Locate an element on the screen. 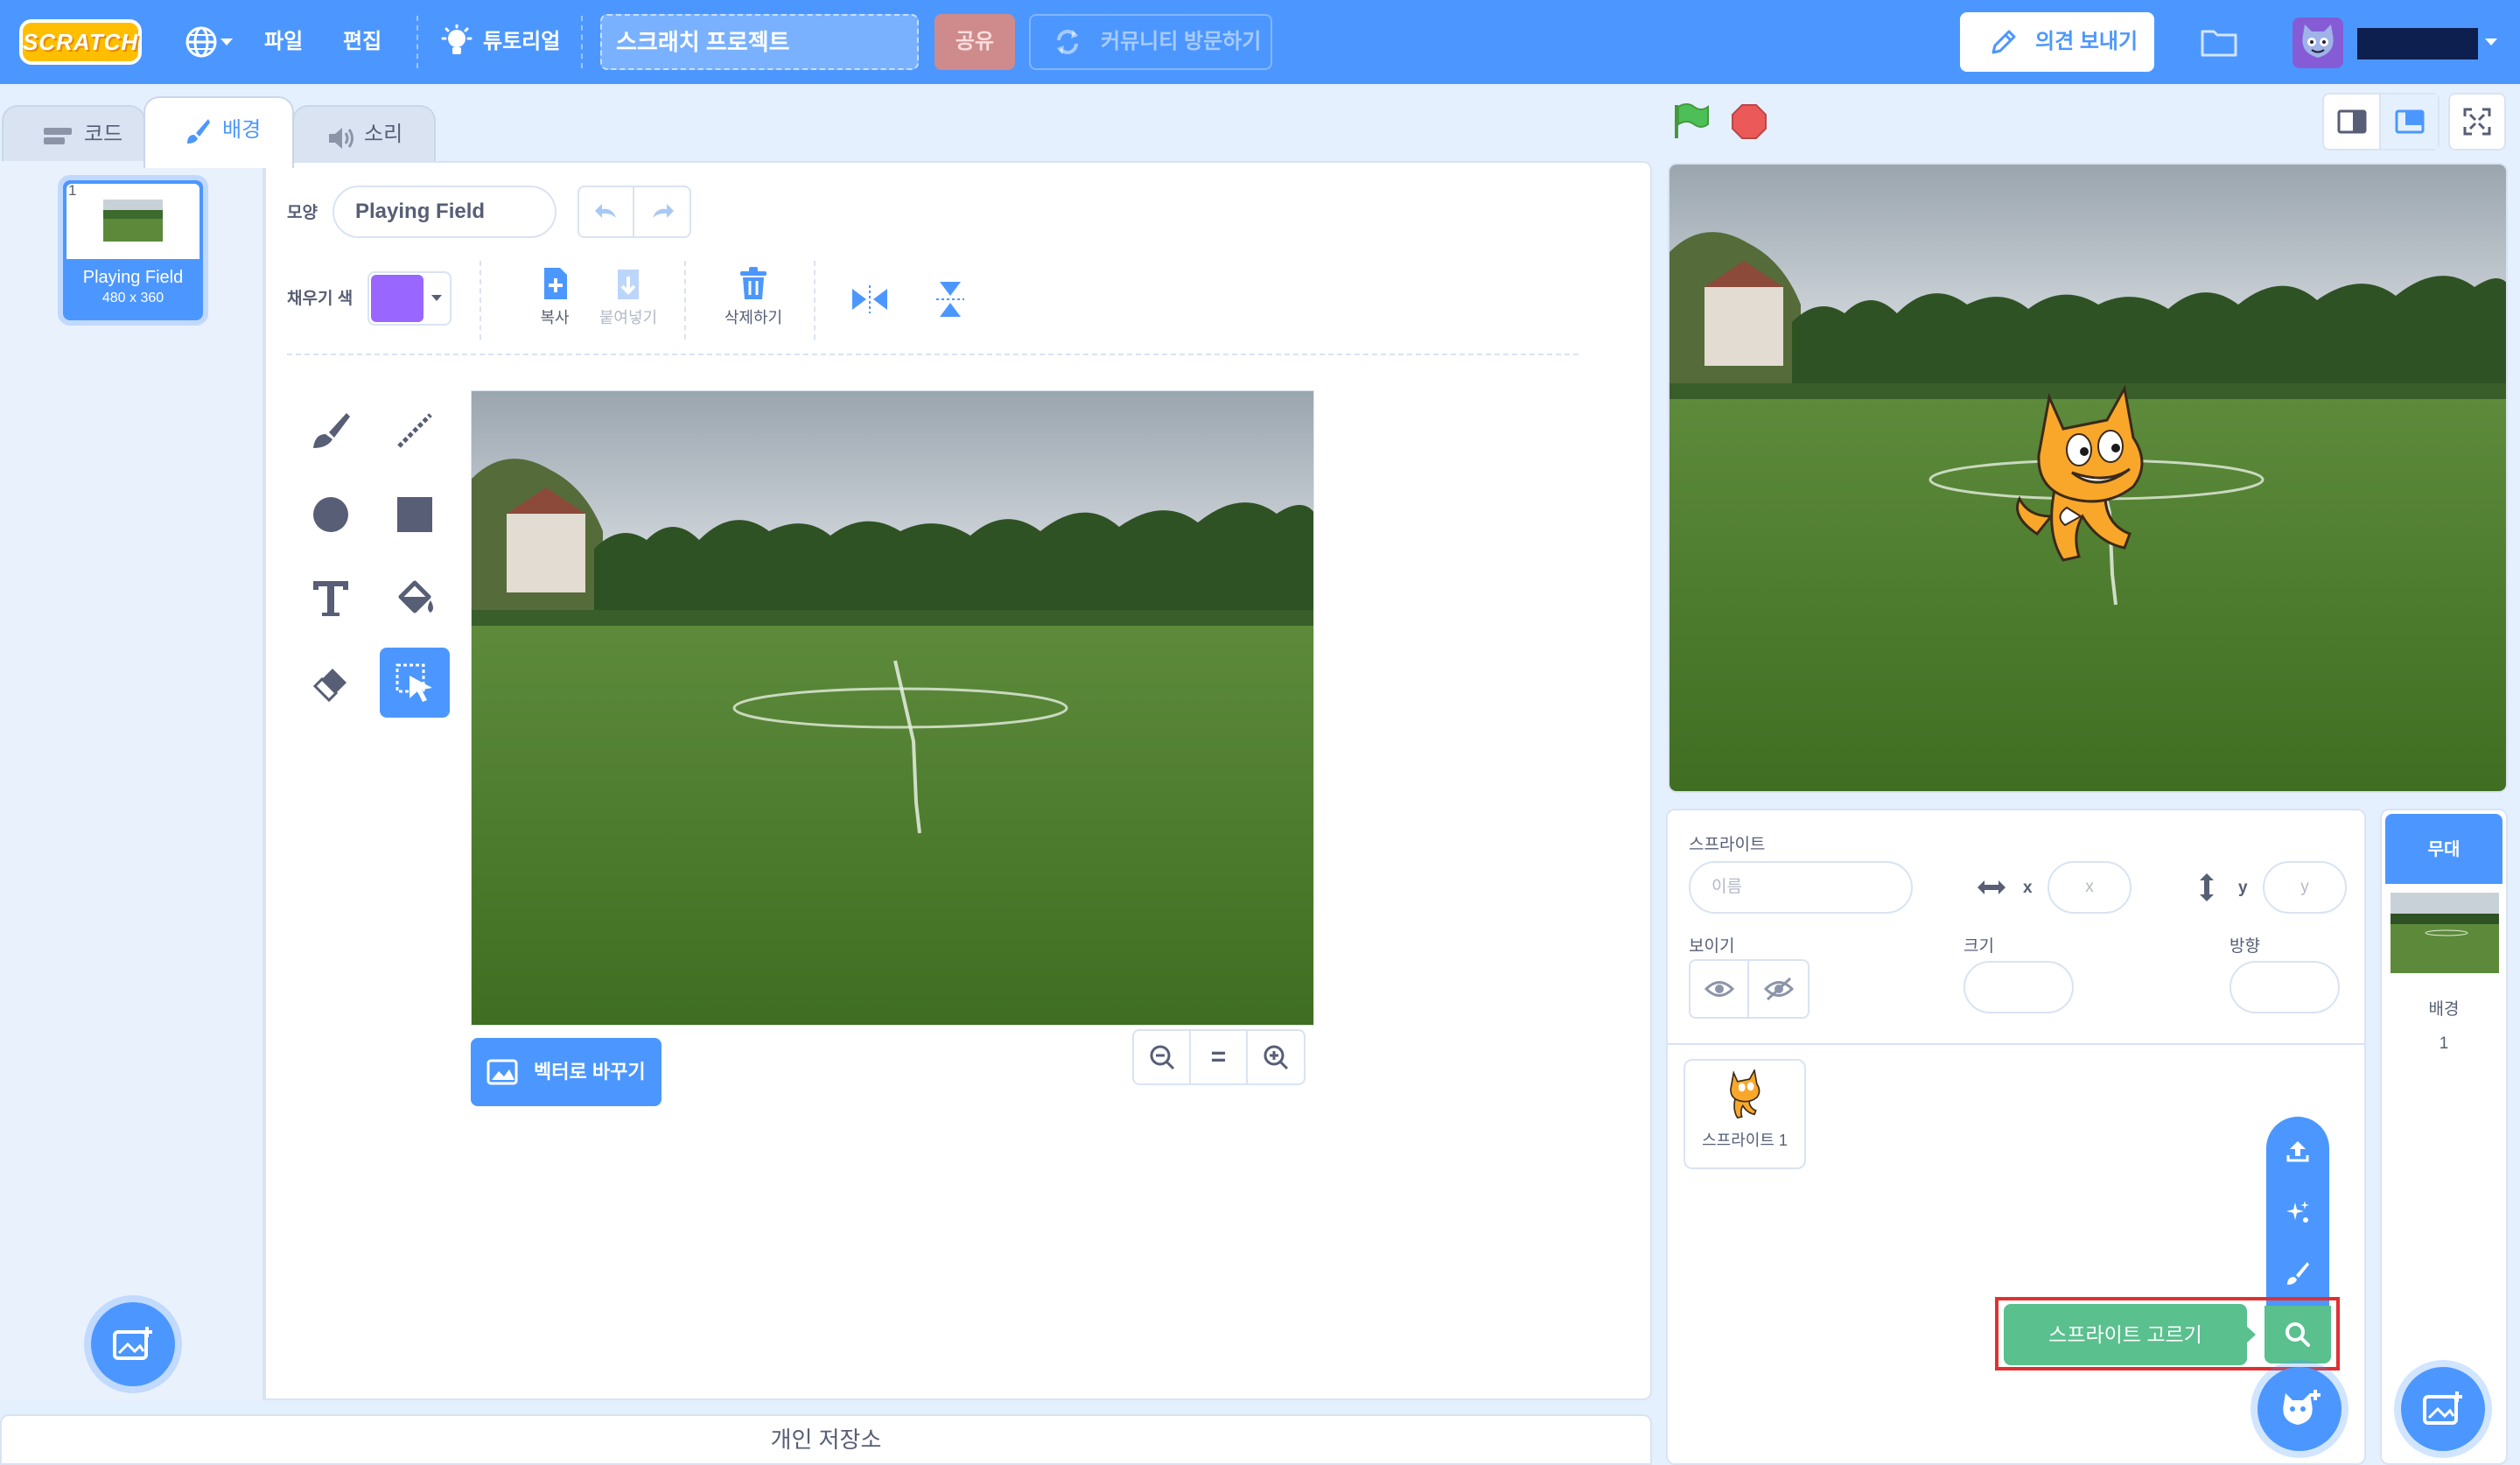  toolbar-bottom-divider is located at coordinates (932, 354).